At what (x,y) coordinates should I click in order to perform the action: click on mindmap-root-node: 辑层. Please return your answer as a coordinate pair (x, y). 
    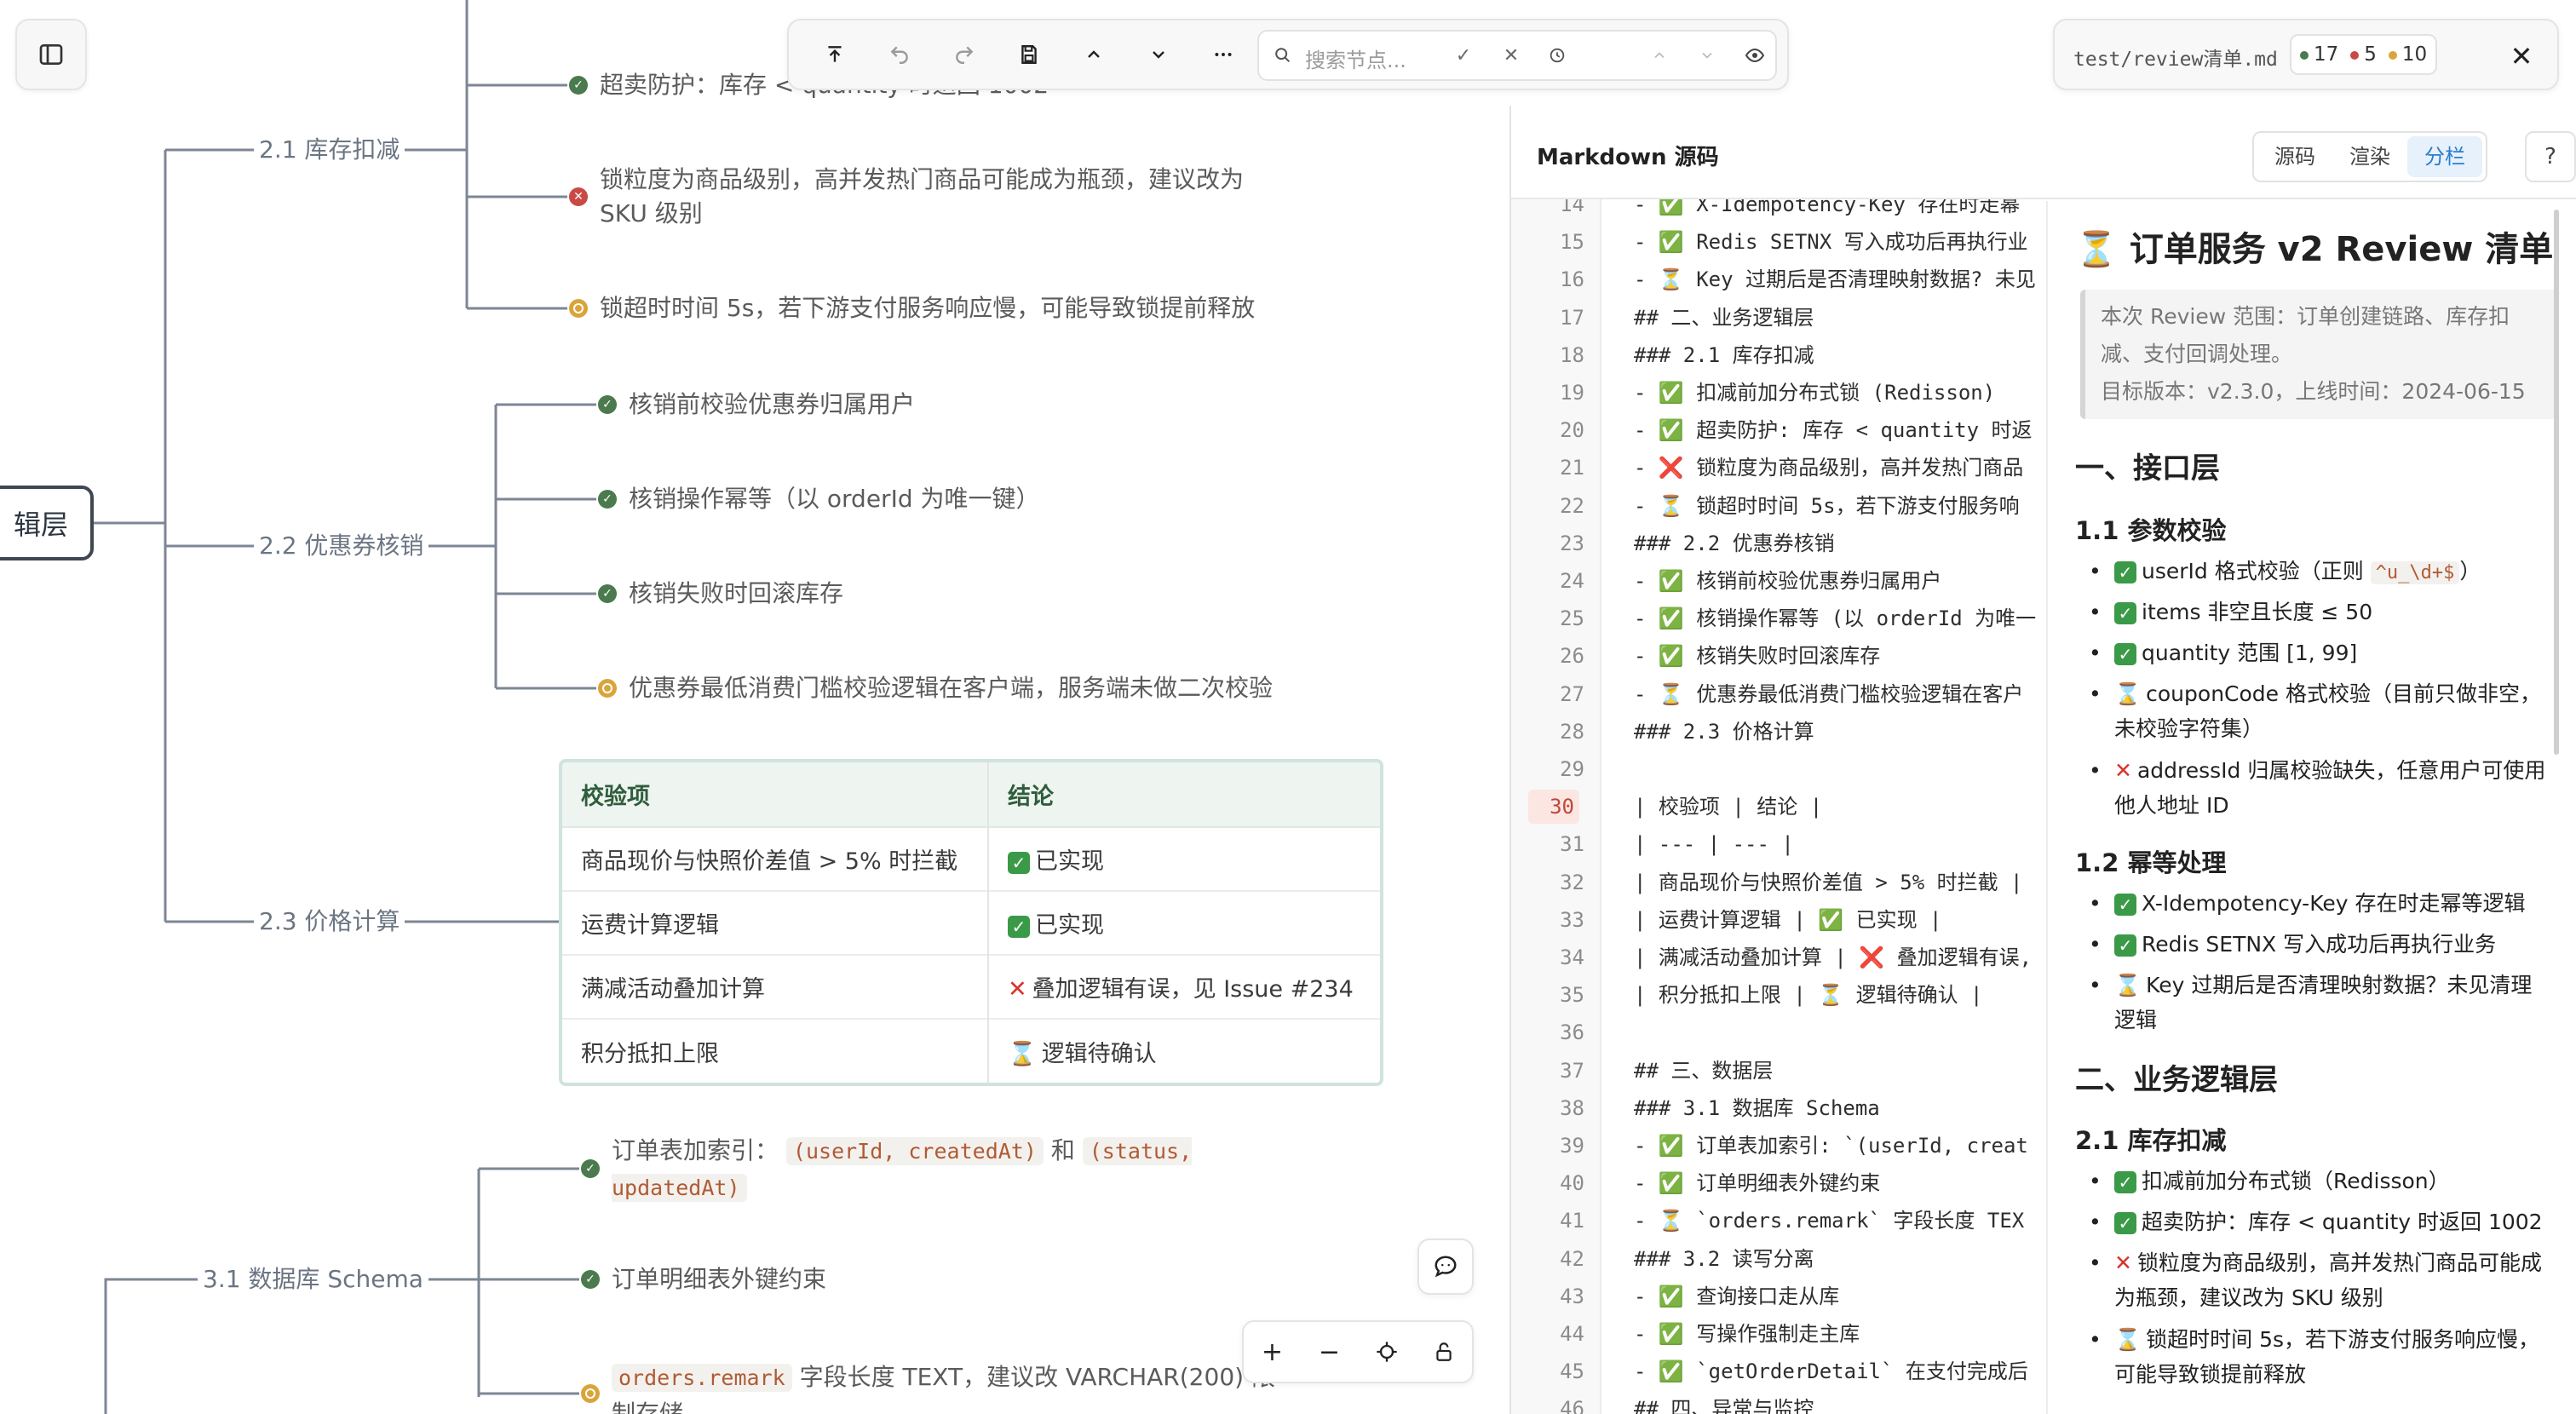
    Looking at the image, I should click on (47, 523).